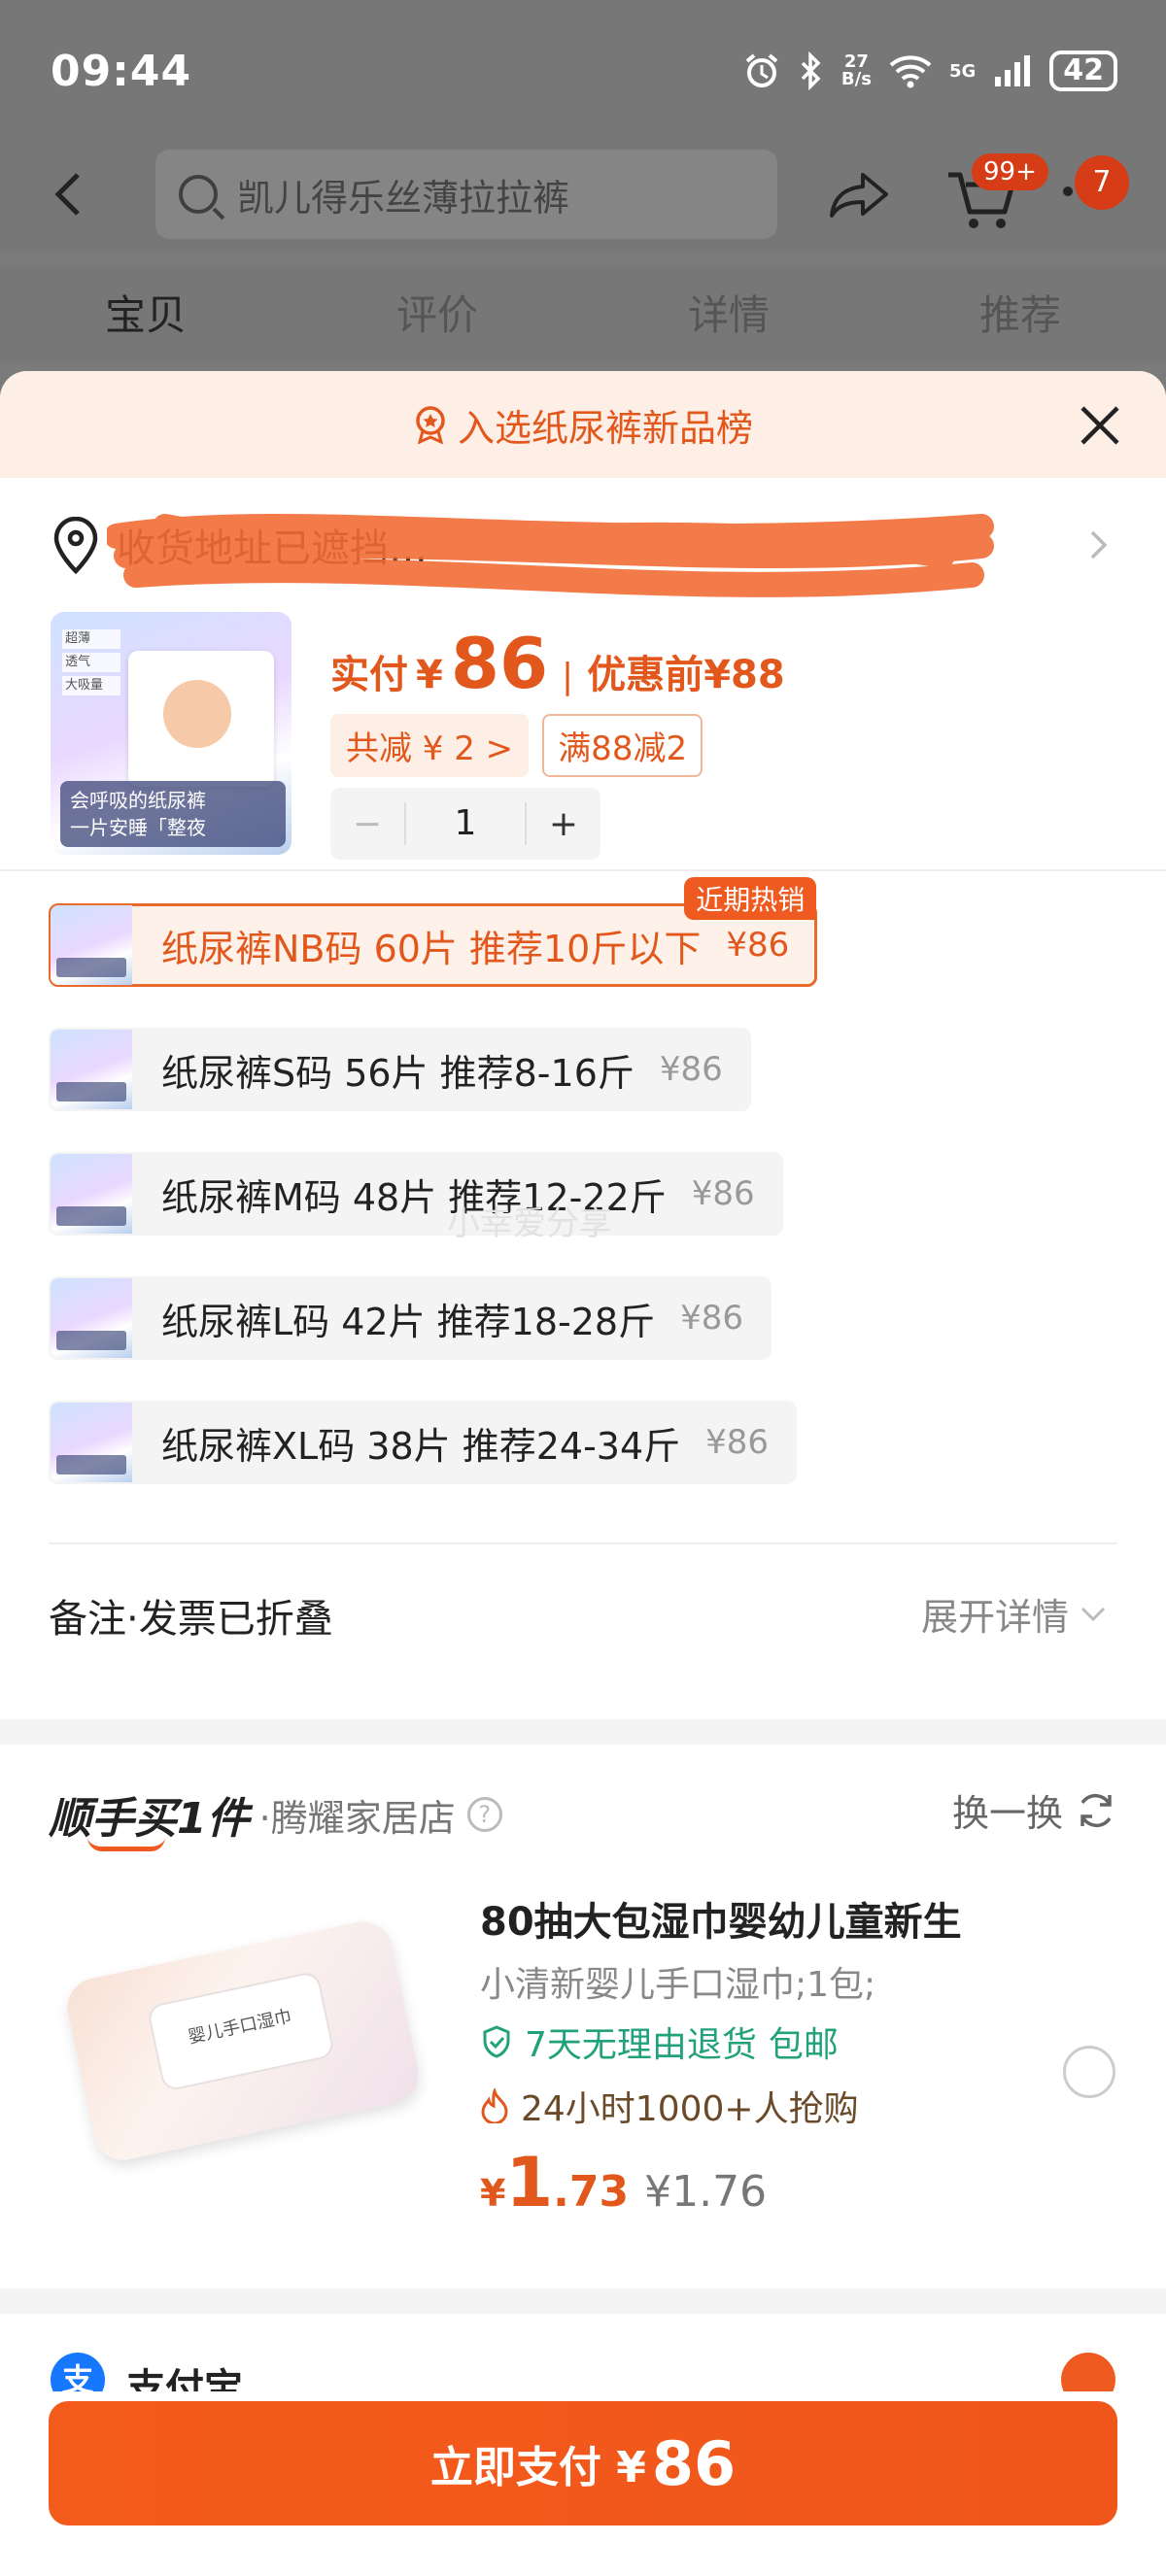 This screenshot has height=2576, width=1166. What do you see at coordinates (1088, 2372) in the screenshot?
I see `payment-selected-check` at bounding box center [1088, 2372].